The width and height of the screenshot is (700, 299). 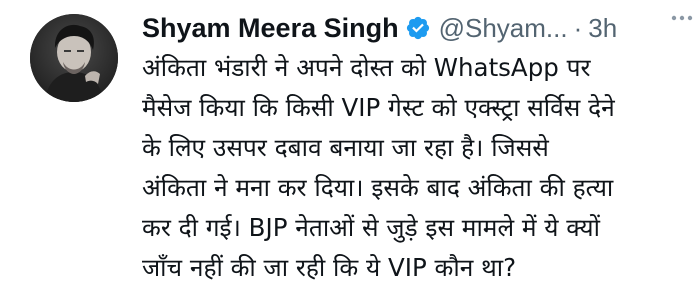 I want to click on ellipsis-icon, so click(x=682, y=18).